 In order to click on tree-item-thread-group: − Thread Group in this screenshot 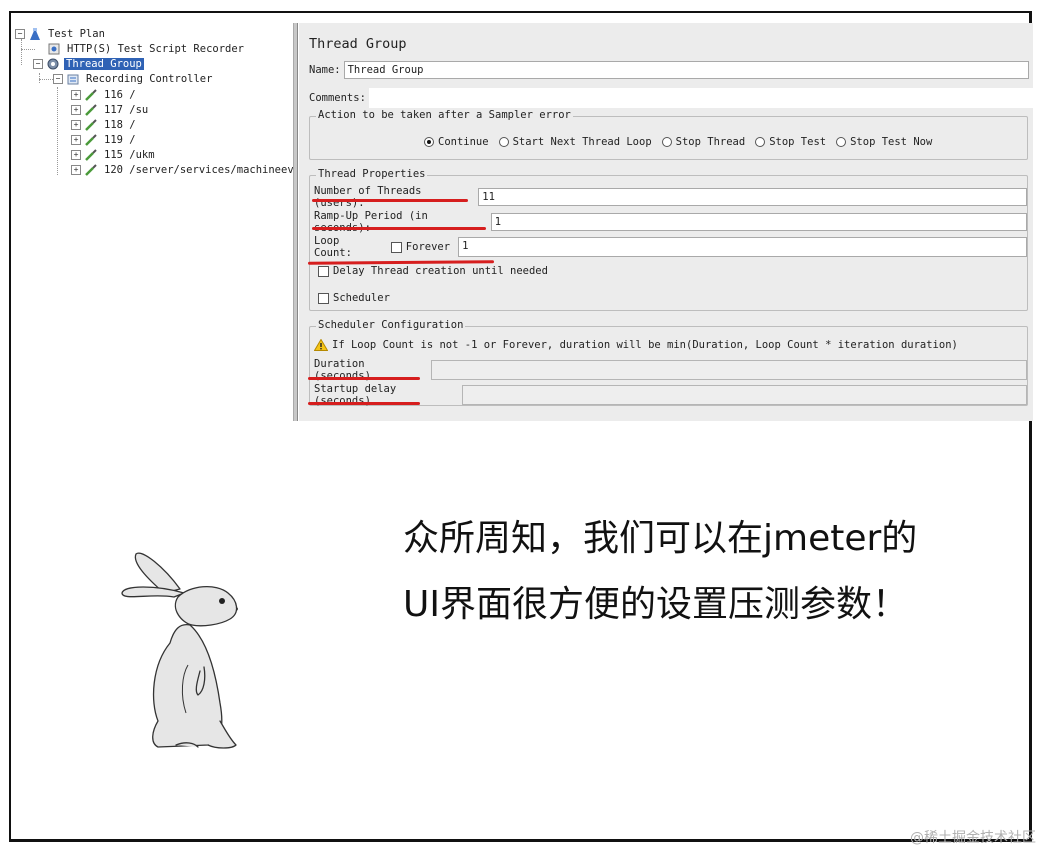, I will do `click(88, 64)`.